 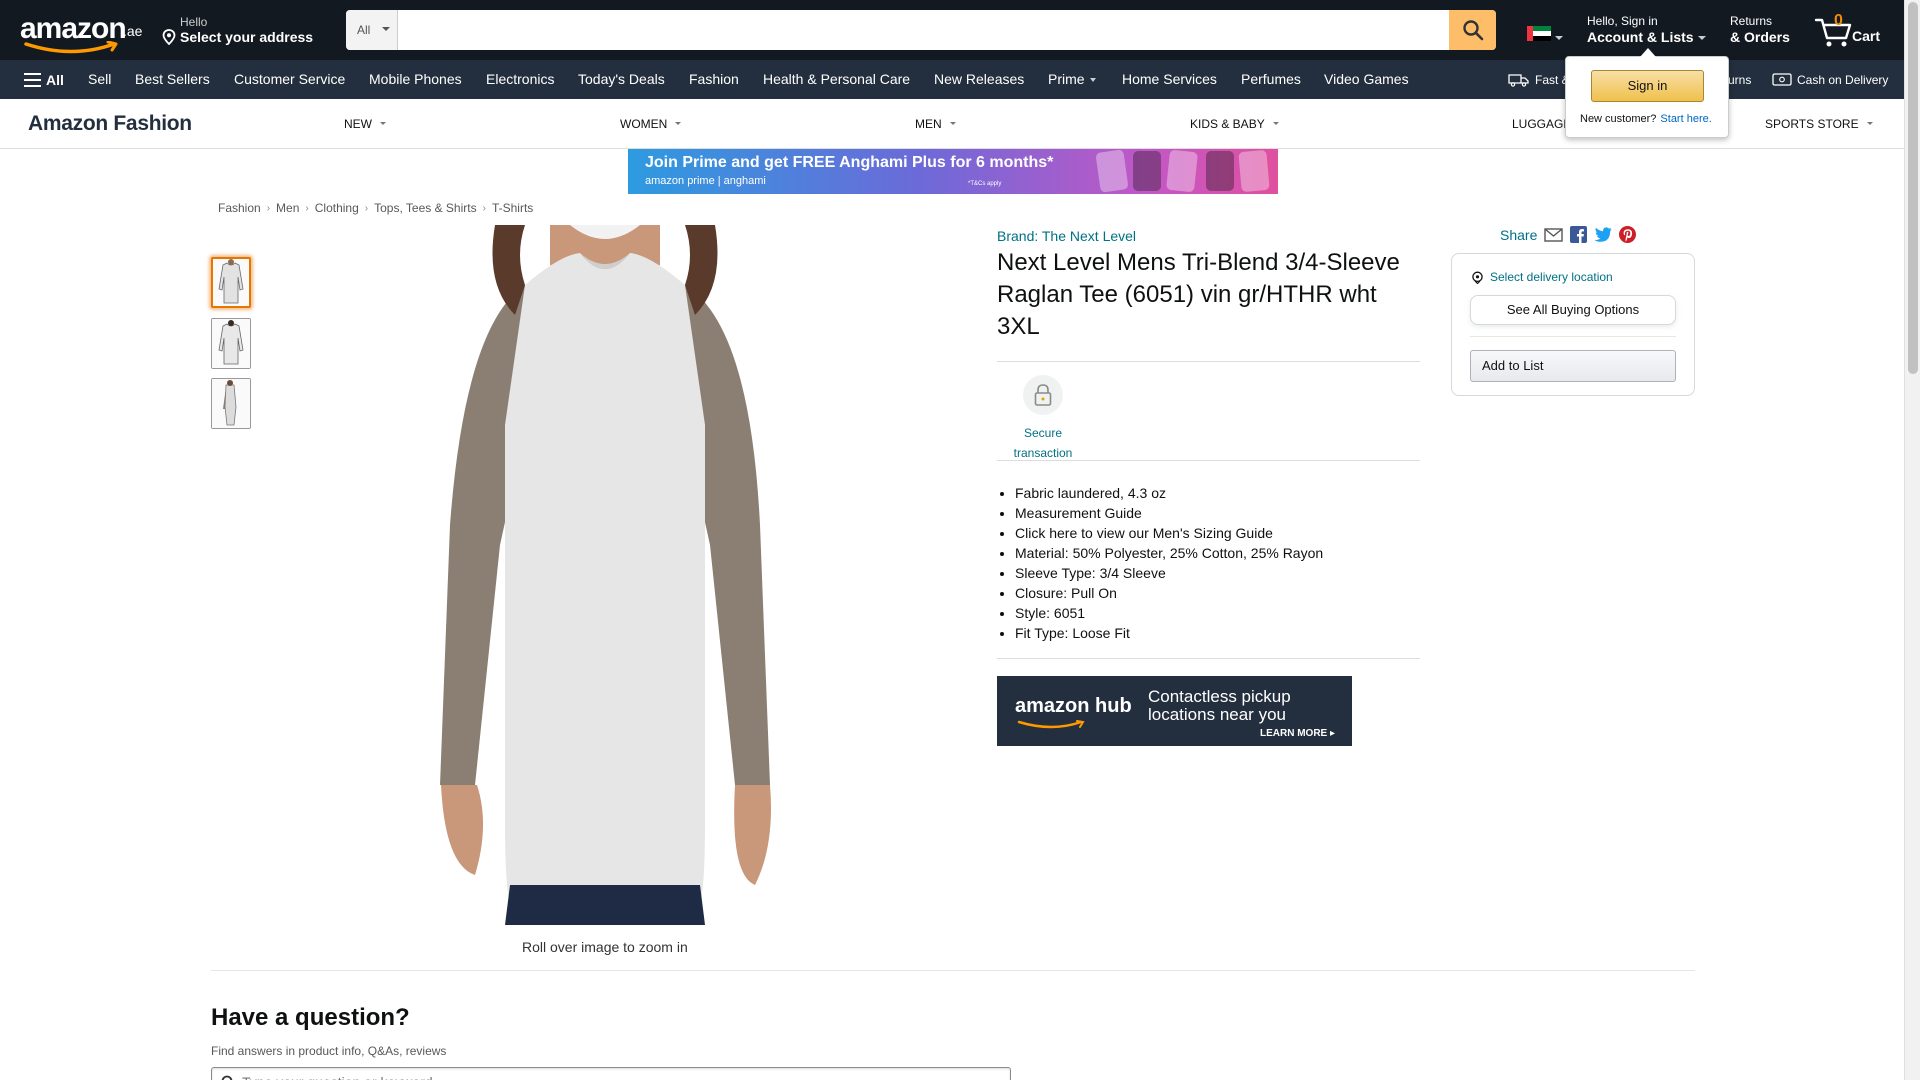 What do you see at coordinates (1646, 29) in the screenshot?
I see `account-lists-menu: Hello, Sign in Account & Lists` at bounding box center [1646, 29].